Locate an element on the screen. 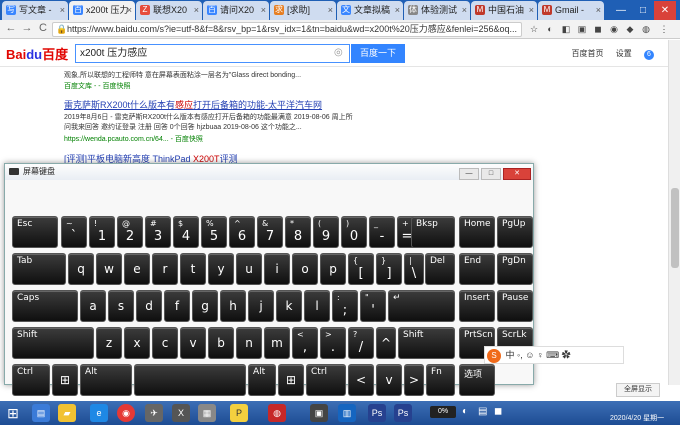 The height and width of the screenshot is (425, 680). result-title-link: 雷克萨斯RX200t什么版本有感应打开后备箱的功能-太平洋汽车网 is located at coordinates (193, 104).